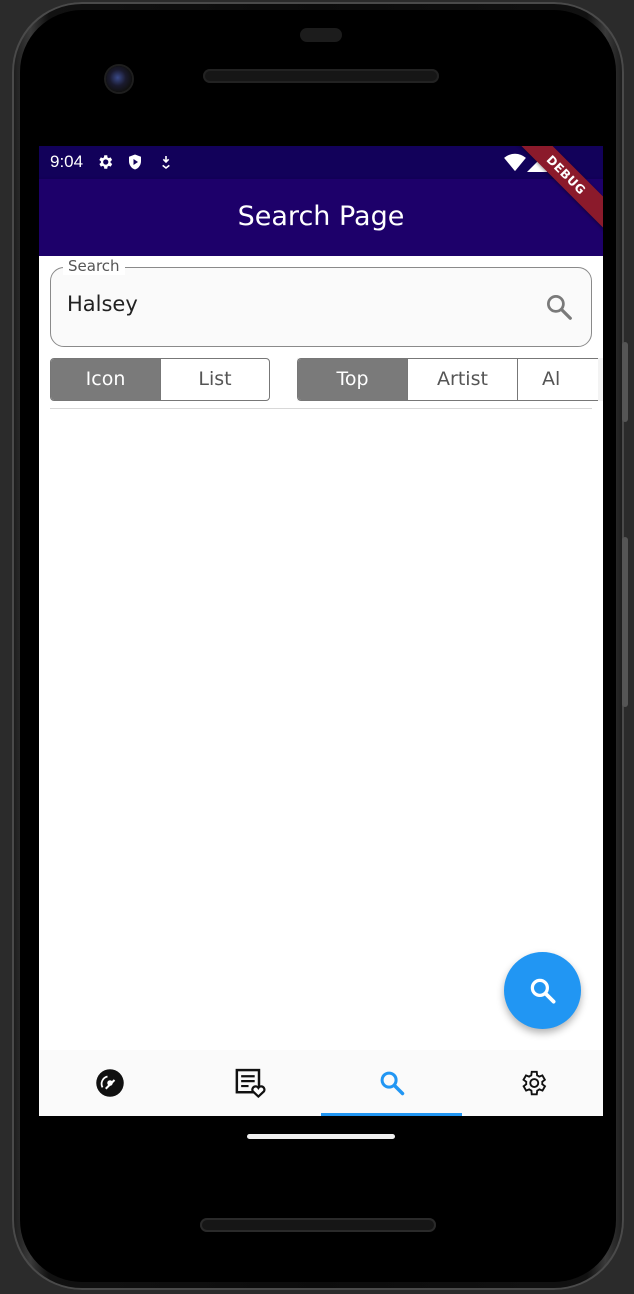 This screenshot has height=1294, width=634. Describe the element at coordinates (321, 76) in the screenshot. I see `earpiece-speaker` at that location.